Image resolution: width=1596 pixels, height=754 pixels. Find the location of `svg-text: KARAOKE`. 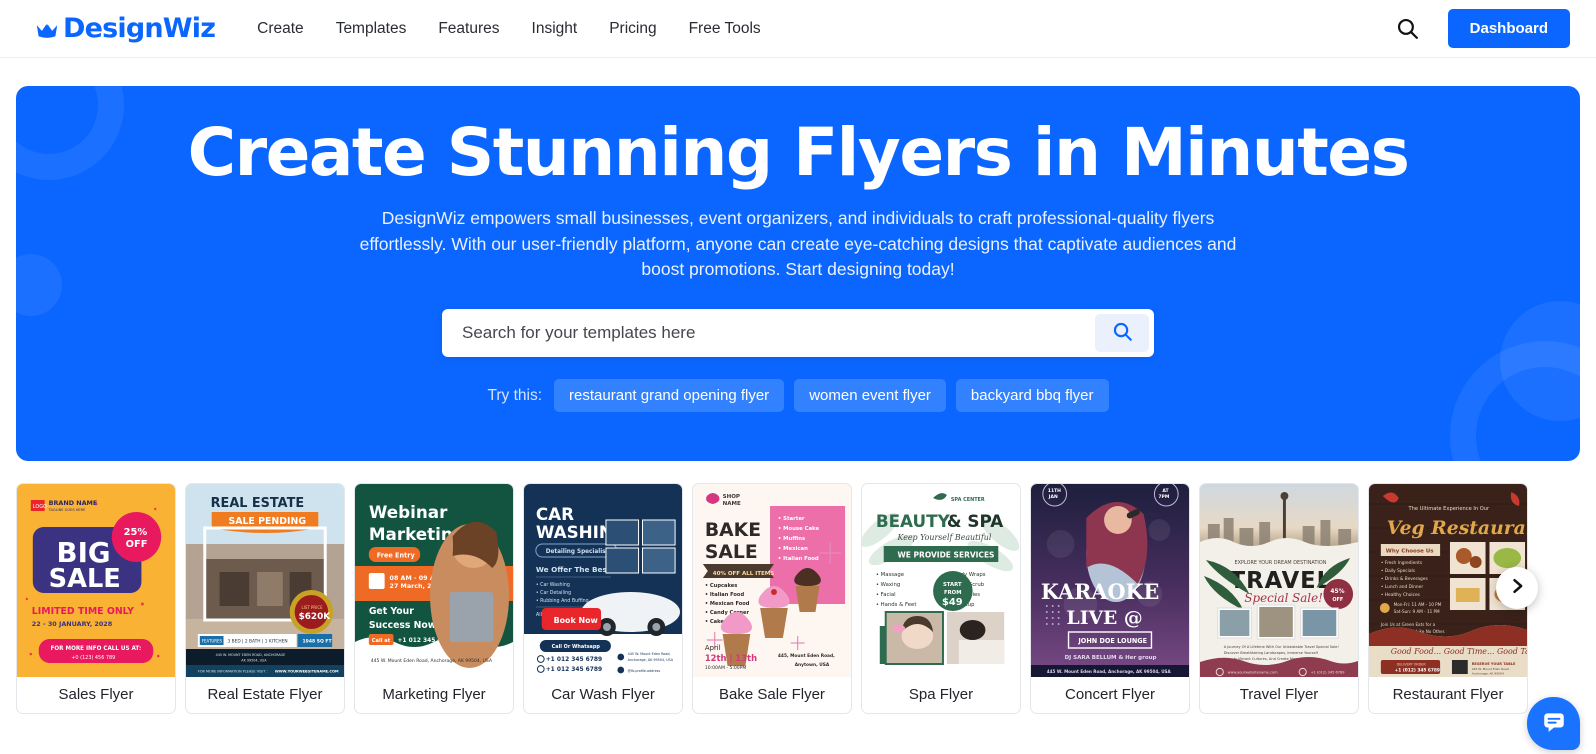

svg-text: KARAOKE is located at coordinates (1100, 591).